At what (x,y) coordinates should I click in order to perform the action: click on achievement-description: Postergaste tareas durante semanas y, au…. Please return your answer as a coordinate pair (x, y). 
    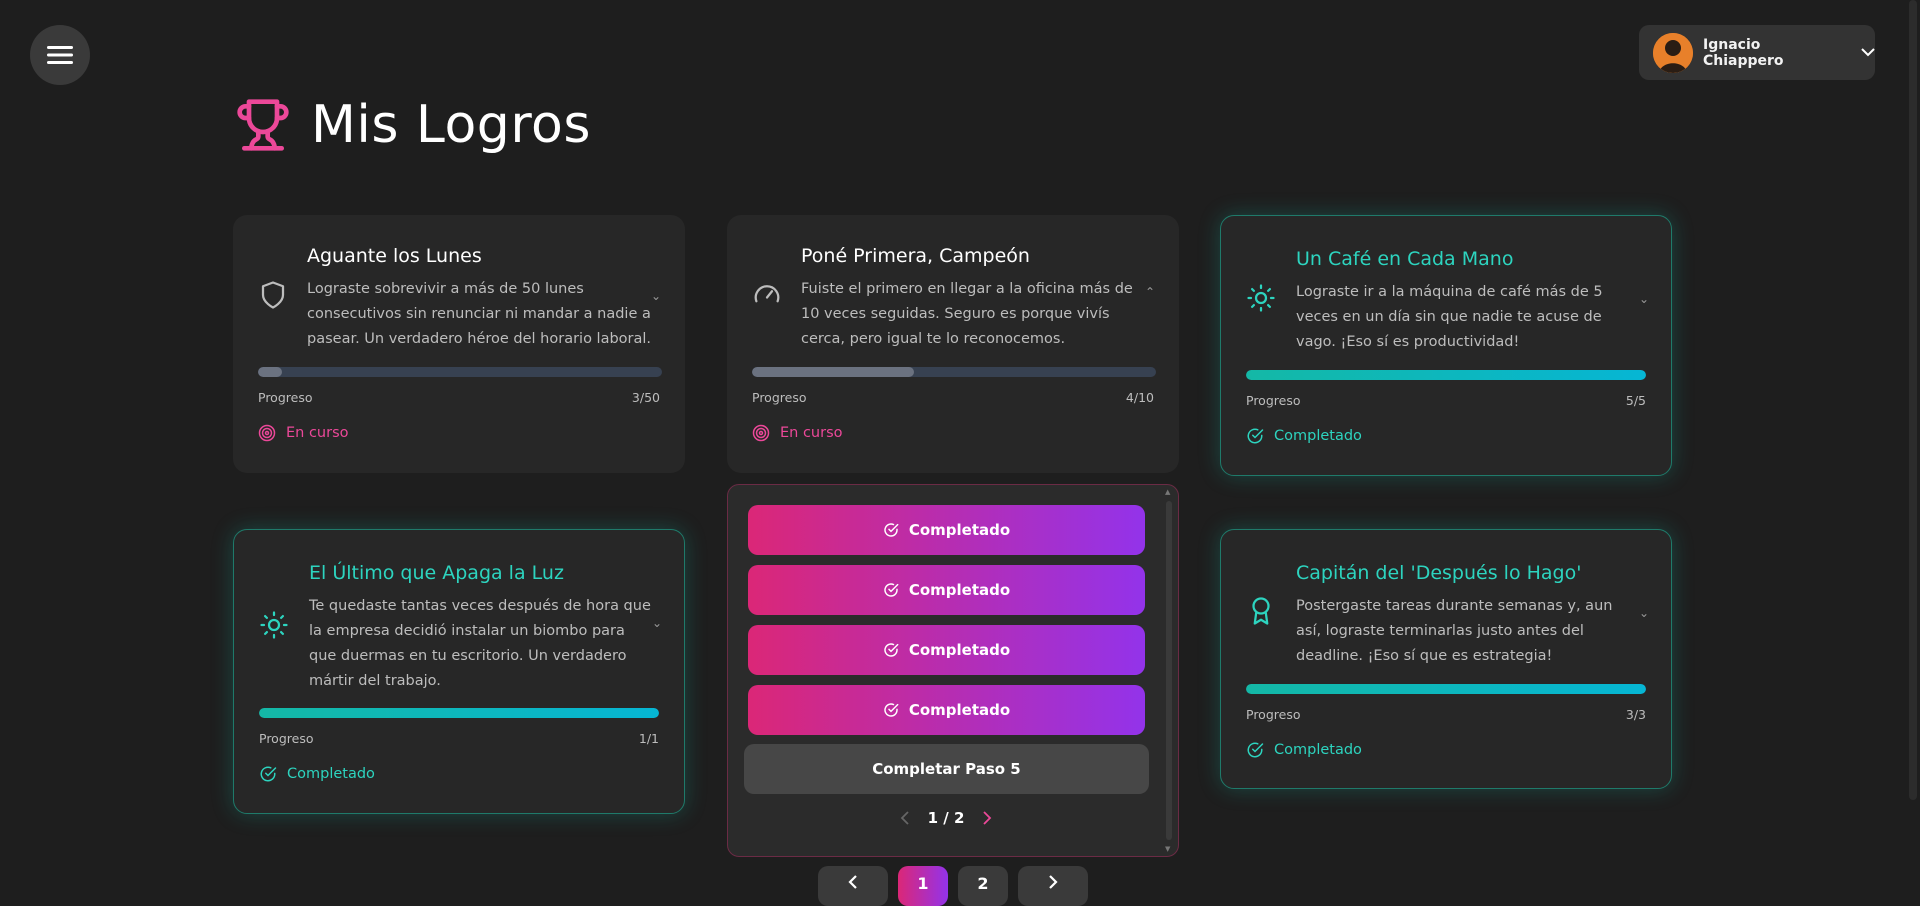
    Looking at the image, I should click on (1454, 631).